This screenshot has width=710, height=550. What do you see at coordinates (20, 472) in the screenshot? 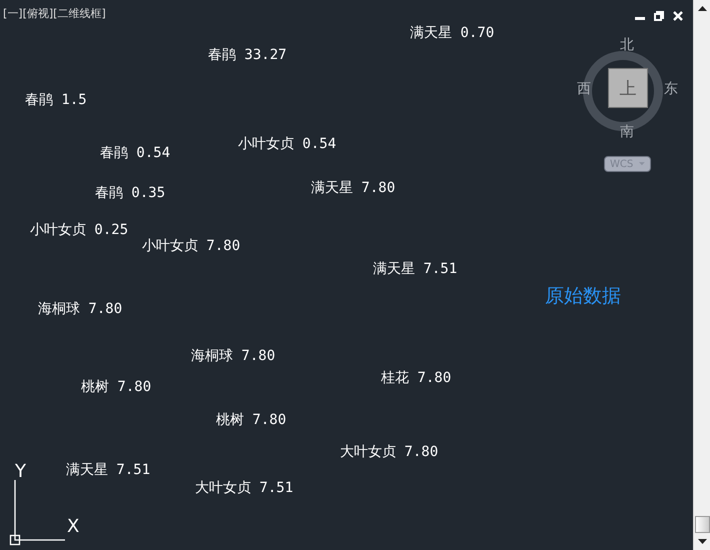
I see `y-axis-label: Y` at bounding box center [20, 472].